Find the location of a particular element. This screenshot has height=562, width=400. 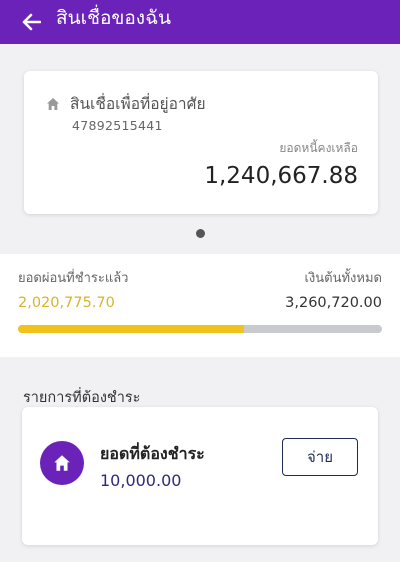

due-section-title: รายการที่ต้องชำระ is located at coordinates (82, 398).